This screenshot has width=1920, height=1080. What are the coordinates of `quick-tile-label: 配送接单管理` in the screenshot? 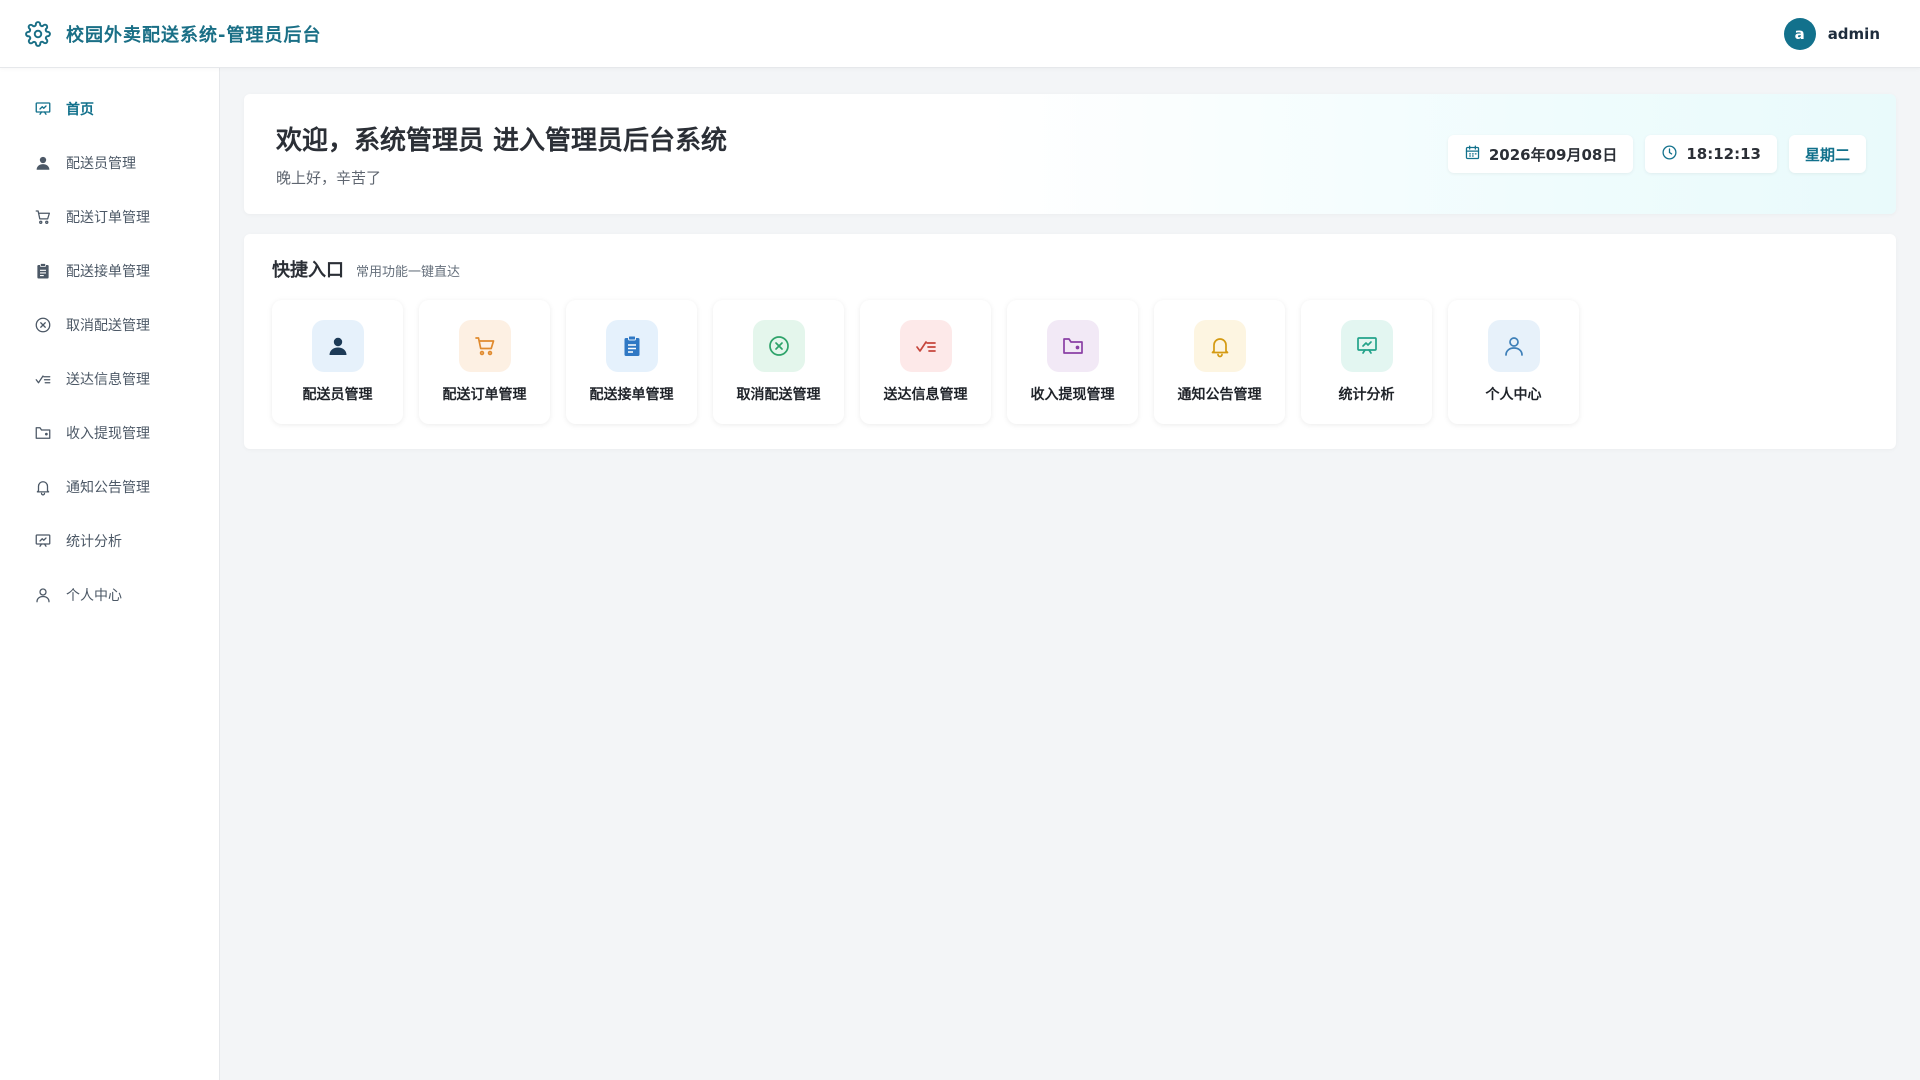 It's located at (631, 395).